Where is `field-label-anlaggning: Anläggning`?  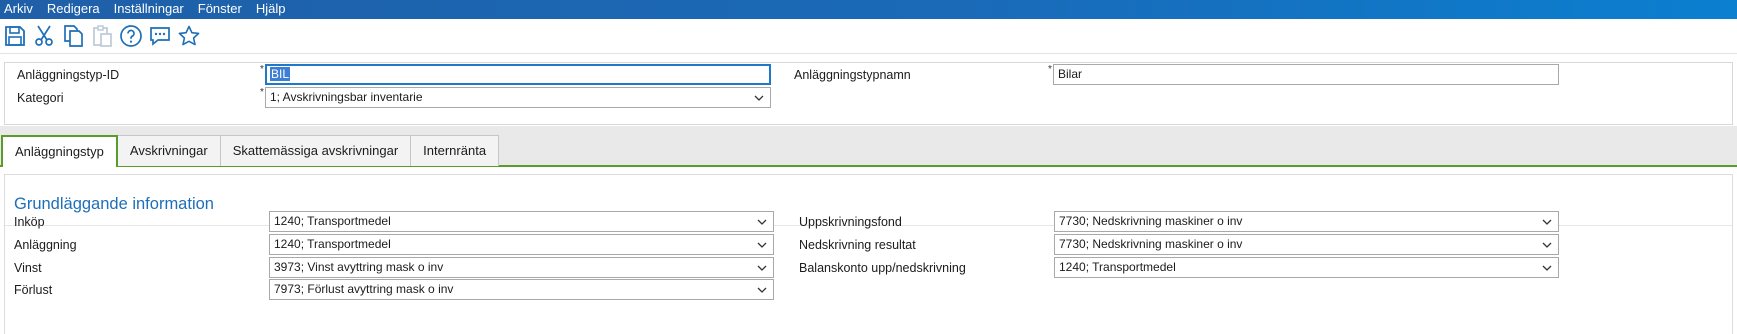
field-label-anlaggning: Anläggning is located at coordinates (45, 245).